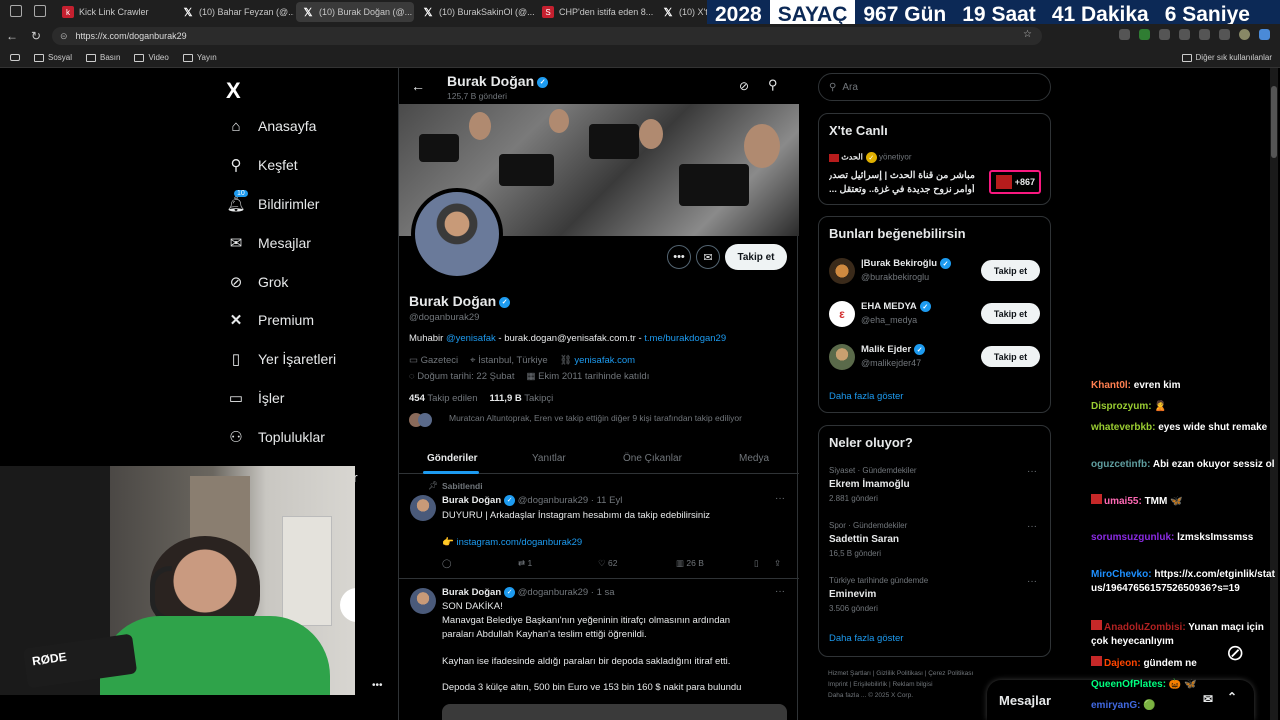 This screenshot has width=1280, height=720. Describe the element at coordinates (525, 563) in the screenshot. I see `retweet-action: ⇄ 1` at that location.